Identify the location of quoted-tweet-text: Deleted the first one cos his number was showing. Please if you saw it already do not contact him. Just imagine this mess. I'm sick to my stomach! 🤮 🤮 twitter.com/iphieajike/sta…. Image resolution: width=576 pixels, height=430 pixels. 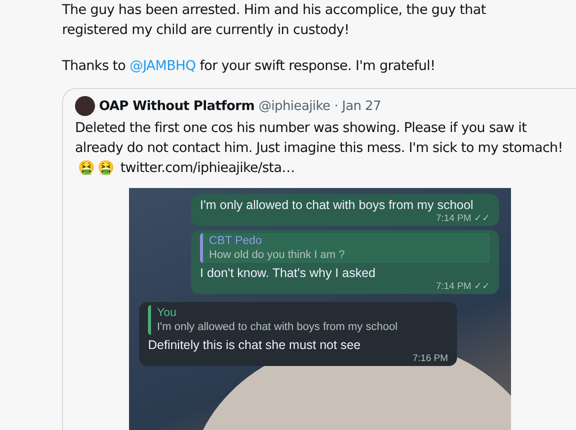
(319, 148).